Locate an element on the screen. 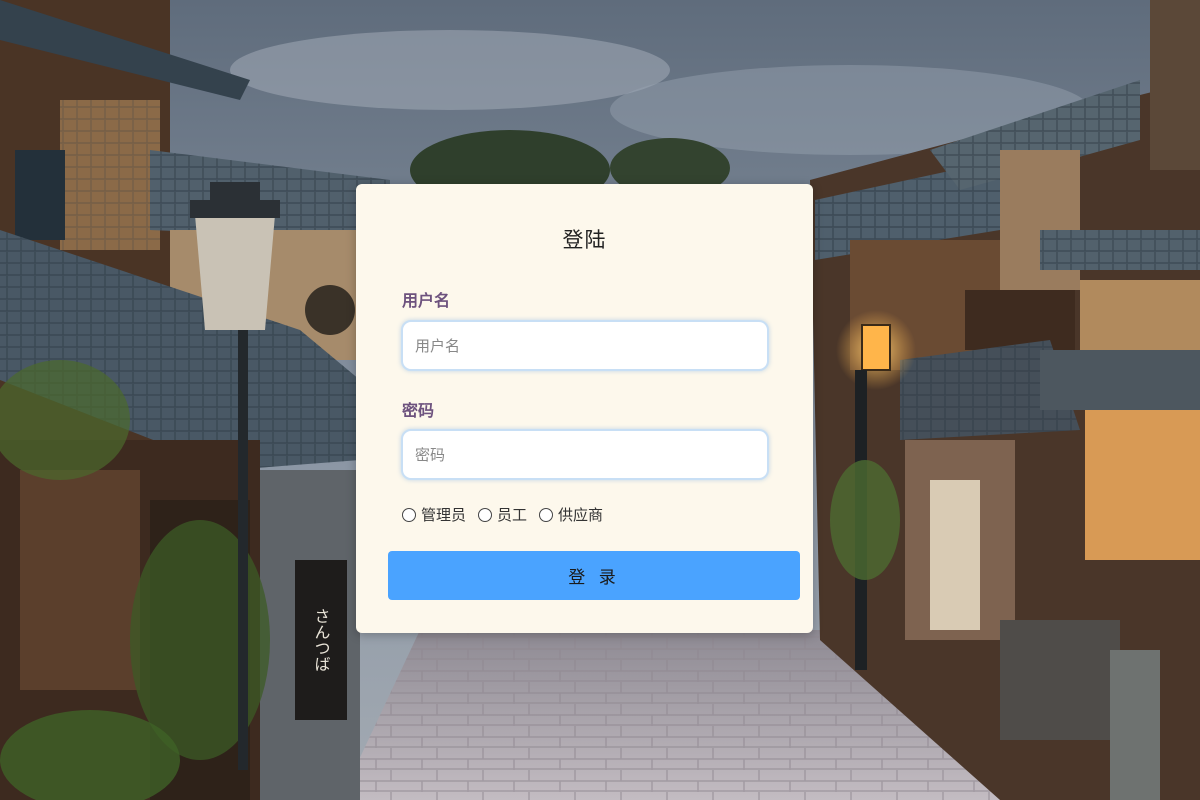 The image size is (1200, 800). role-selector: 管理员 员工 供应商 is located at coordinates (508, 514).